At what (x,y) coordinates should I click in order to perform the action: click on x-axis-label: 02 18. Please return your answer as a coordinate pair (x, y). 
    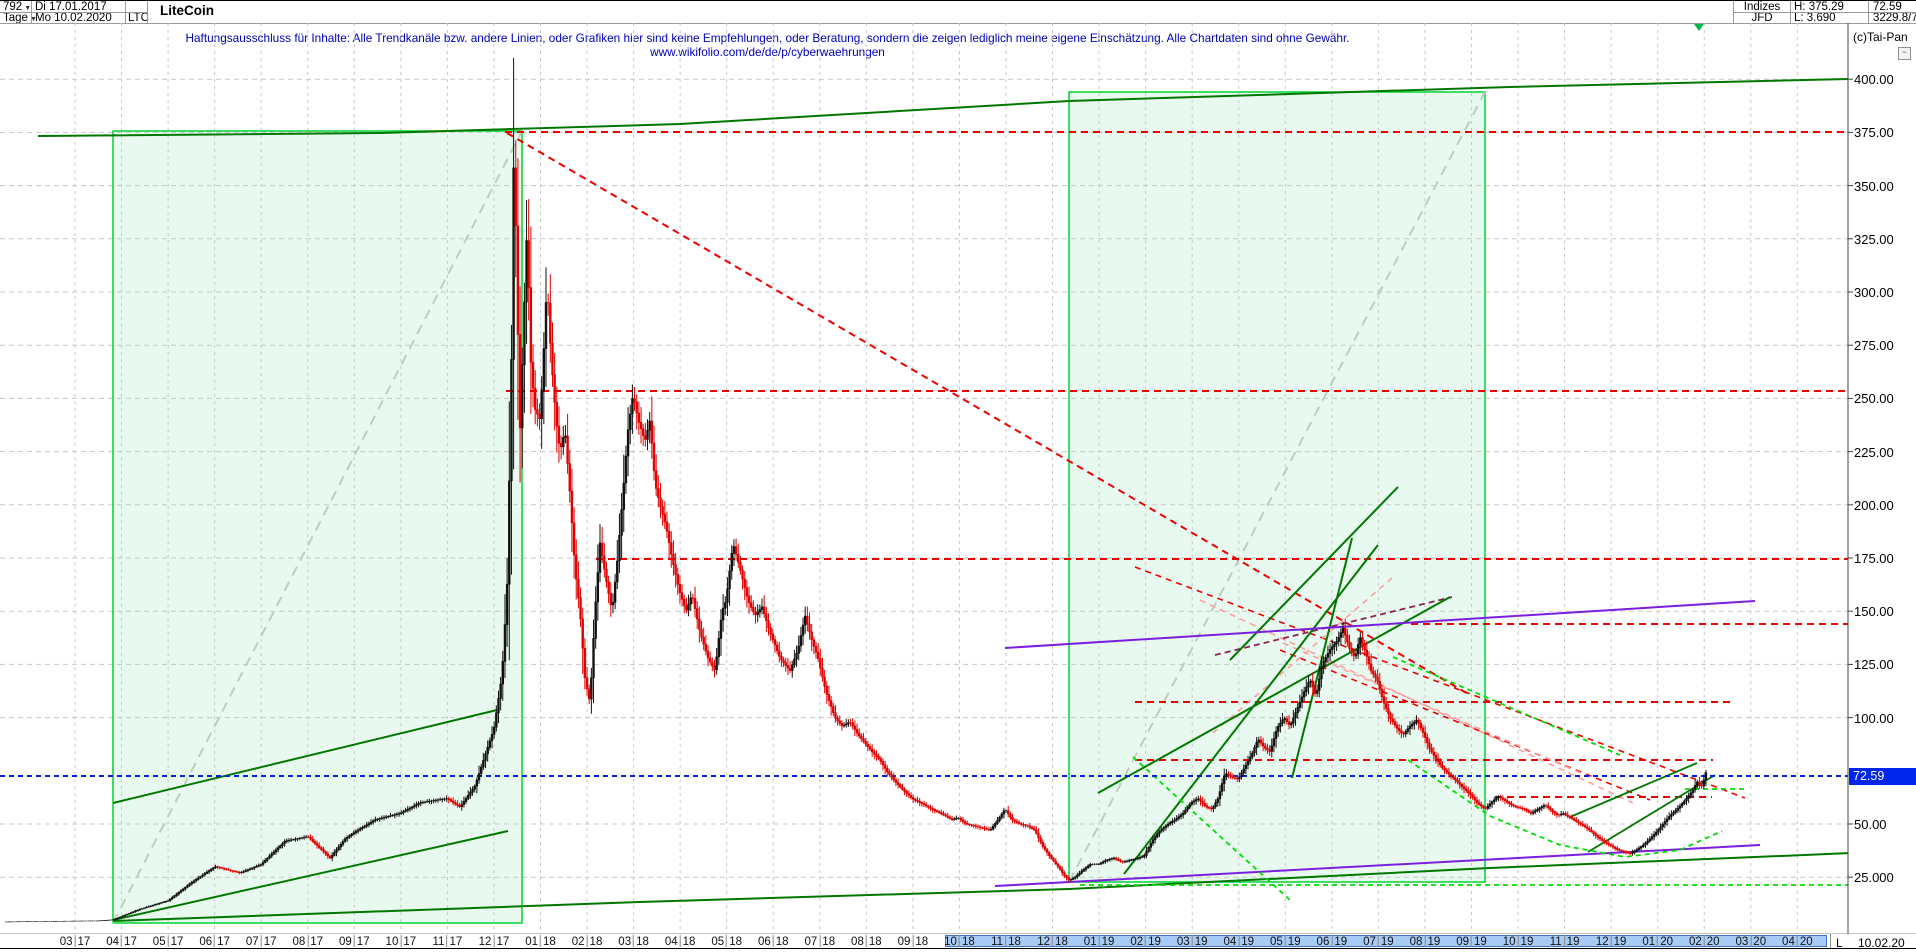
    Looking at the image, I should click on (587, 941).